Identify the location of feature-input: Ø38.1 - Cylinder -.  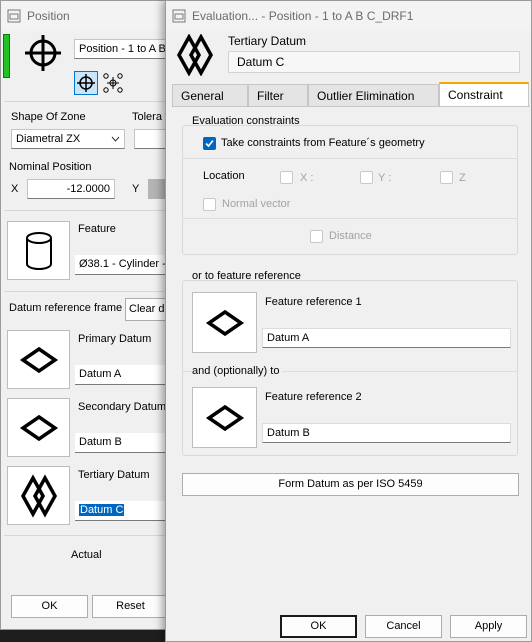
(124, 265).